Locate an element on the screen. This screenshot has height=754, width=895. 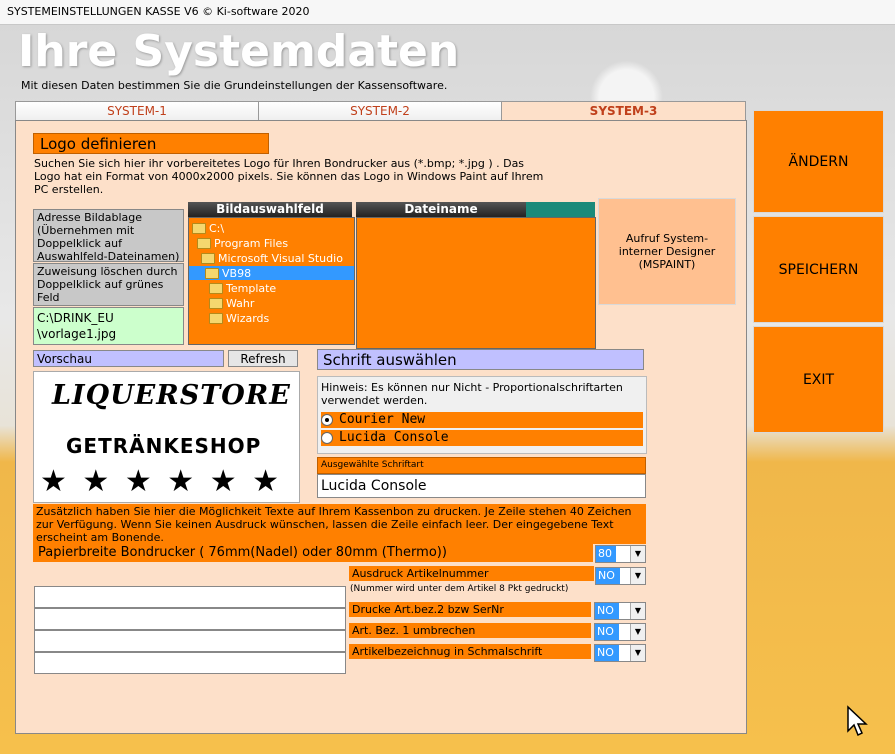
logo-preview: LIQUERSTORE GETRÄNKESHOP ★ ★ ★ ★ ★ ★ is located at coordinates (166, 437).